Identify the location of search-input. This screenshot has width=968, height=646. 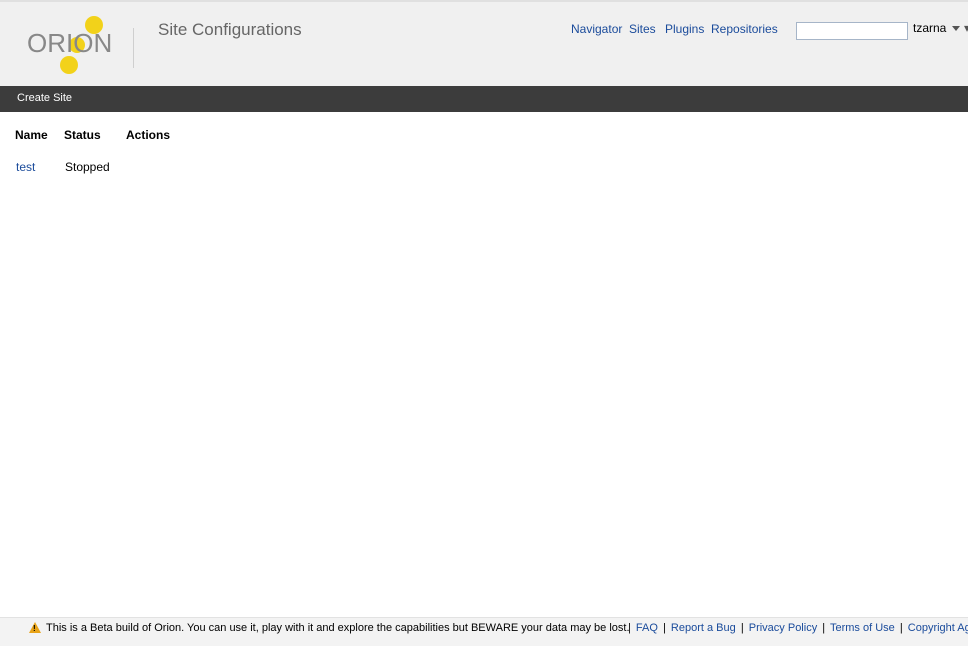
(852, 31).